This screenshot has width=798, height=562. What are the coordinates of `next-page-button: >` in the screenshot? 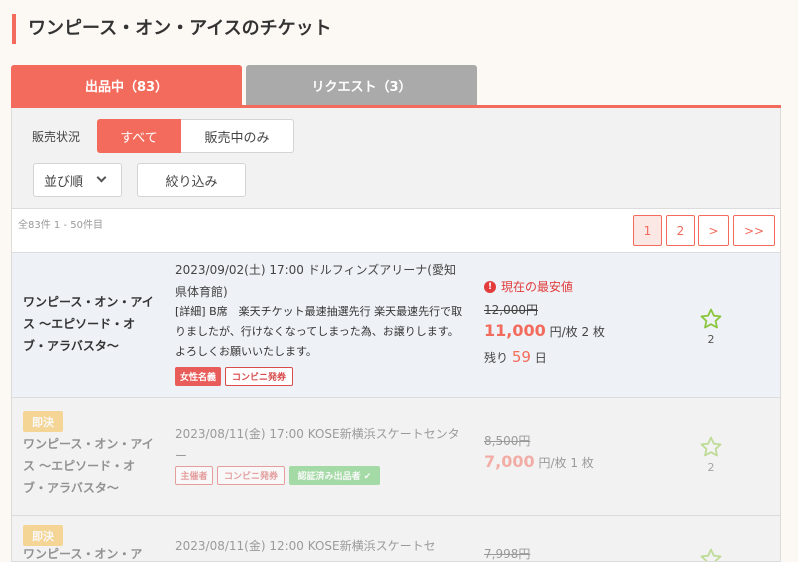 It's located at (713, 230).